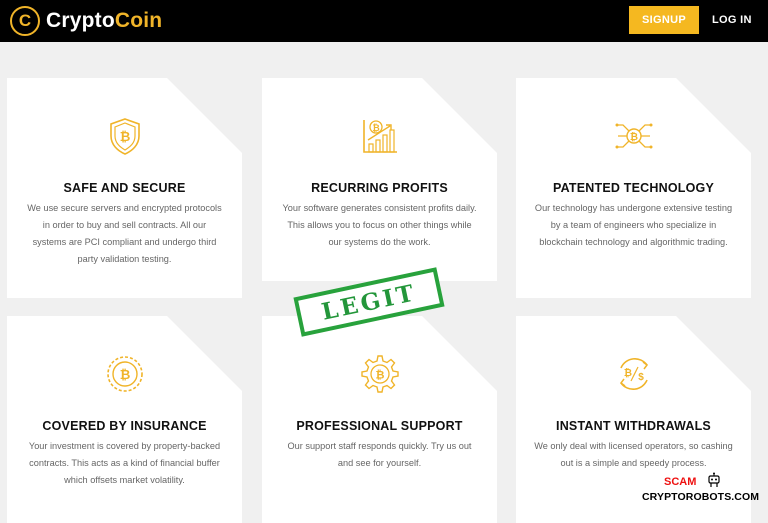 The width and height of the screenshot is (768, 523). Describe the element at coordinates (732, 20) in the screenshot. I see `login-link: LOG IN` at that location.